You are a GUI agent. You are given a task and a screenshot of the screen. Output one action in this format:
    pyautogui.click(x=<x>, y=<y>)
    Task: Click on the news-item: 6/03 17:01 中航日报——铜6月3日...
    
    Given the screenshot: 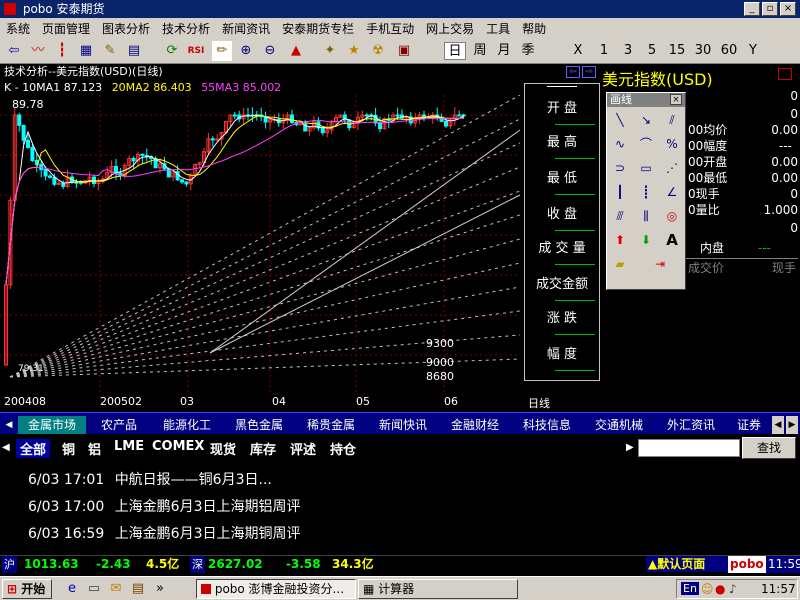 What is the action you would take?
    pyautogui.click(x=150, y=480)
    